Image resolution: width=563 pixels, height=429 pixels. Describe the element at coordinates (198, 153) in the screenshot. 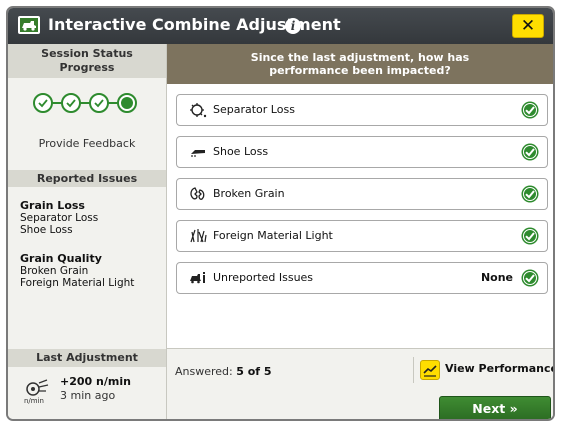

I see `shoe-loss-icon` at that location.